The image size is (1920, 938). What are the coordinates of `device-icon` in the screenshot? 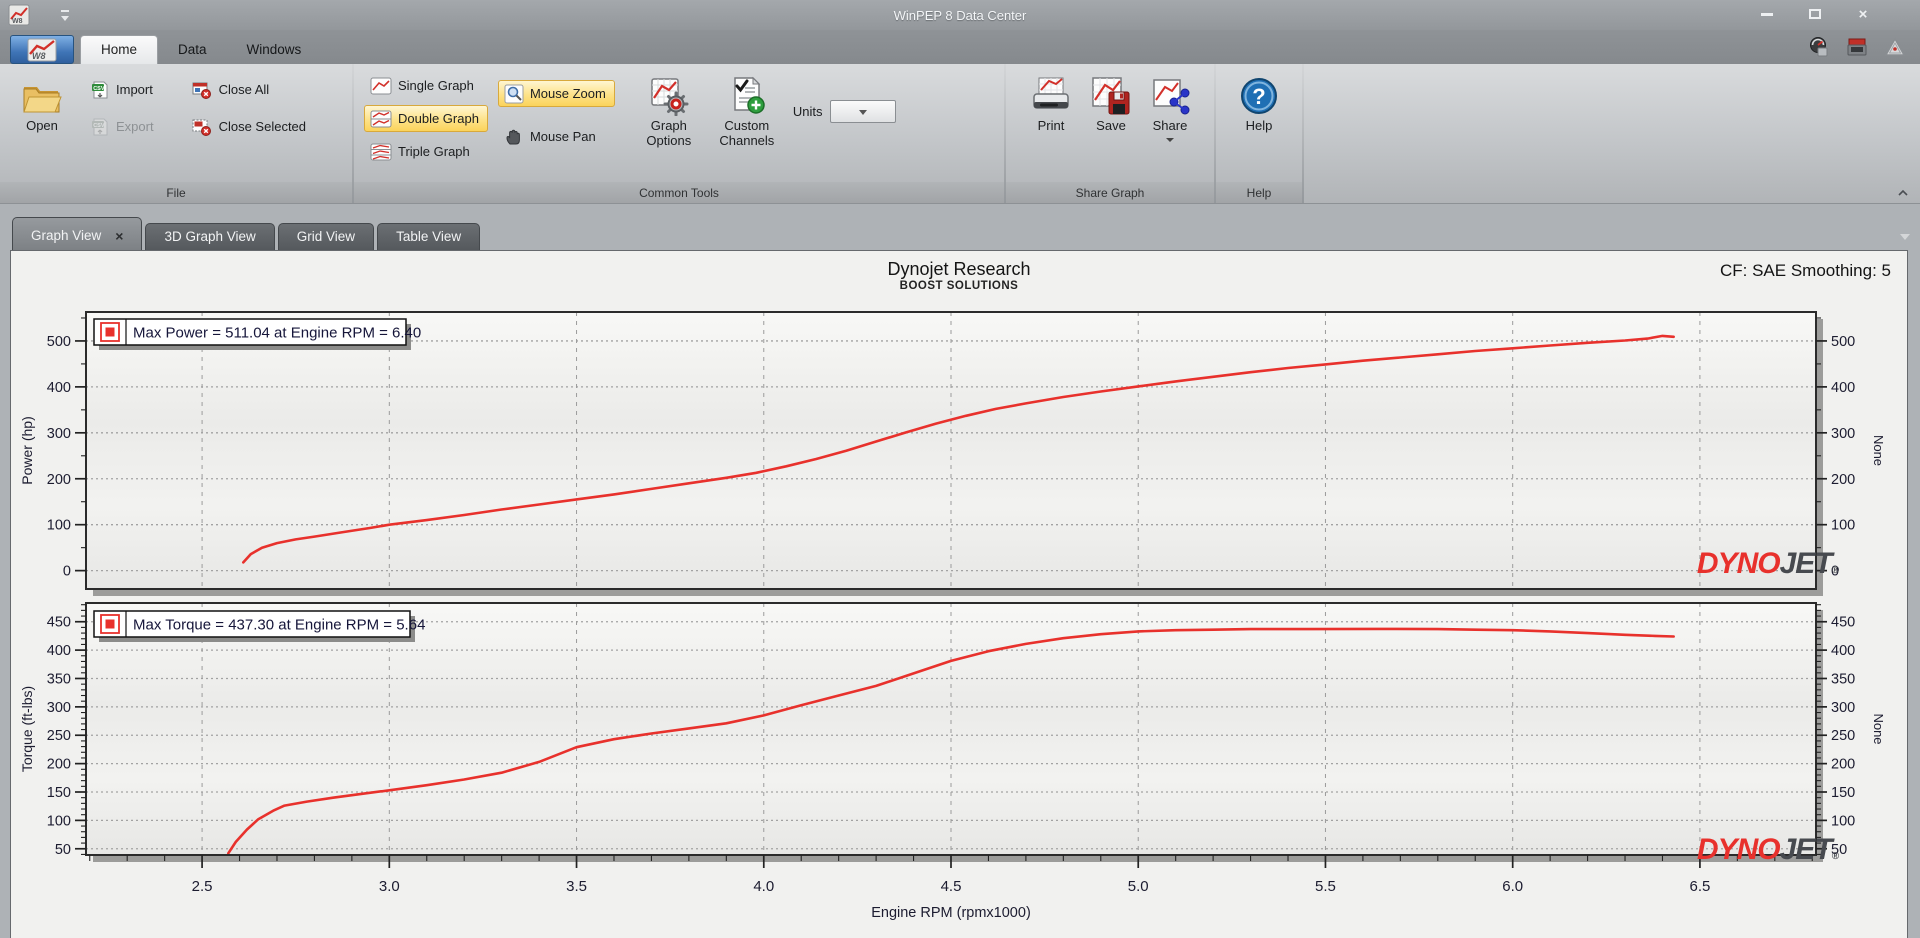 It's located at (1857, 47).